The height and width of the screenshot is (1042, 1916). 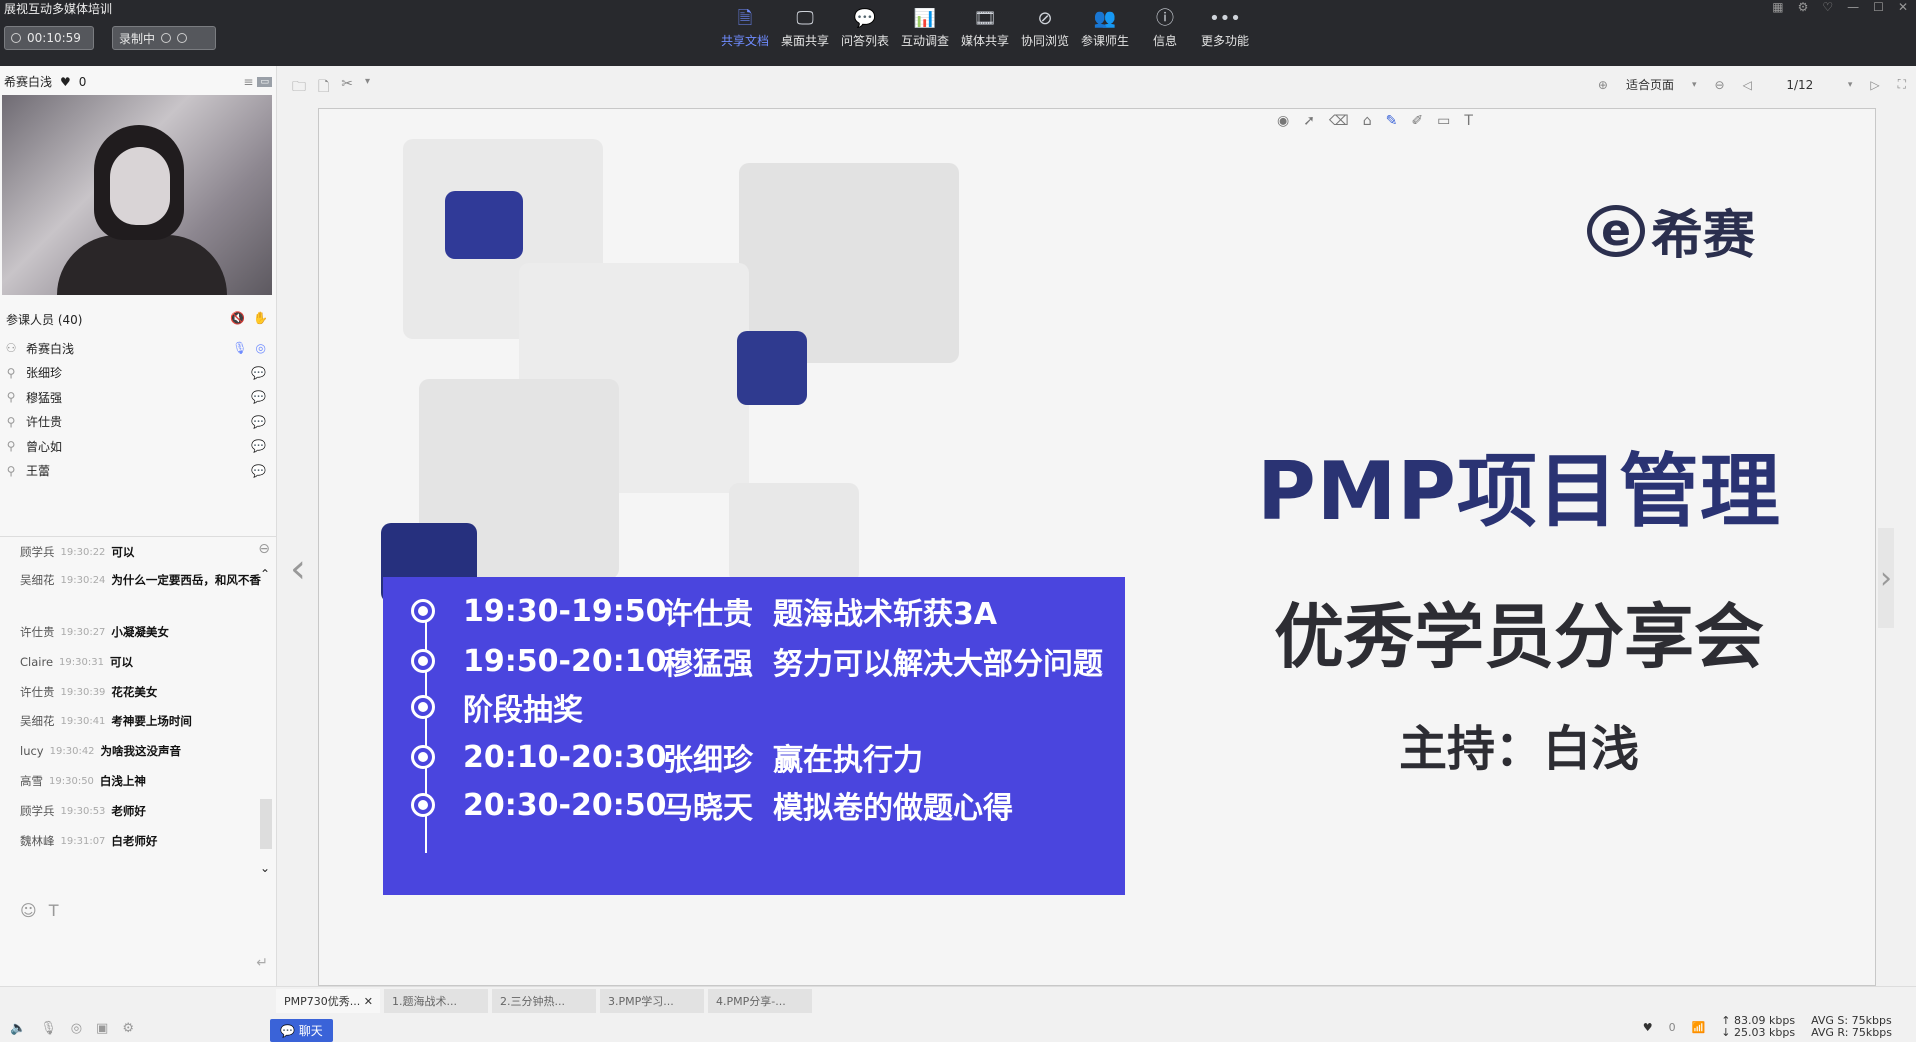 I want to click on close-tab-icon: ✕, so click(x=368, y=1001).